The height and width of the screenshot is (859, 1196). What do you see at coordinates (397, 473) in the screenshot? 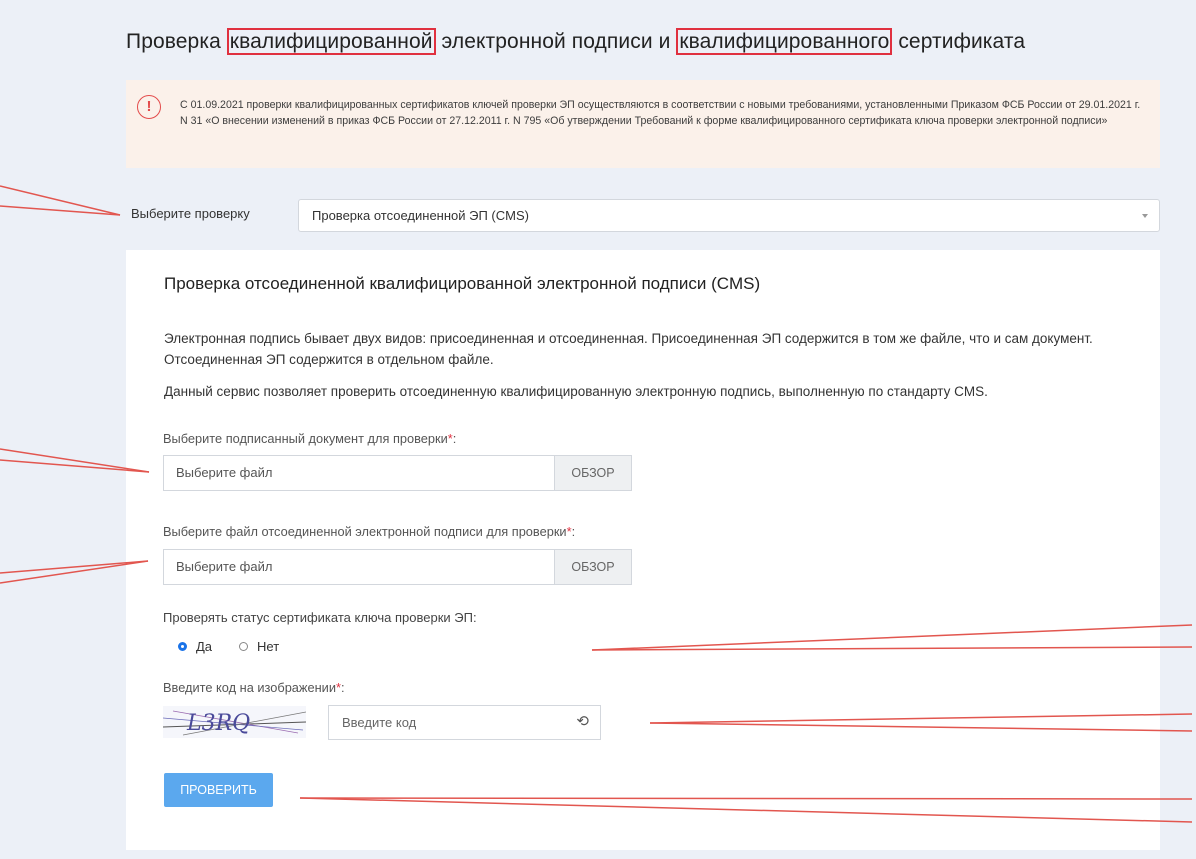
I see `document-file-input: Выберите файл ОБЗОР` at bounding box center [397, 473].